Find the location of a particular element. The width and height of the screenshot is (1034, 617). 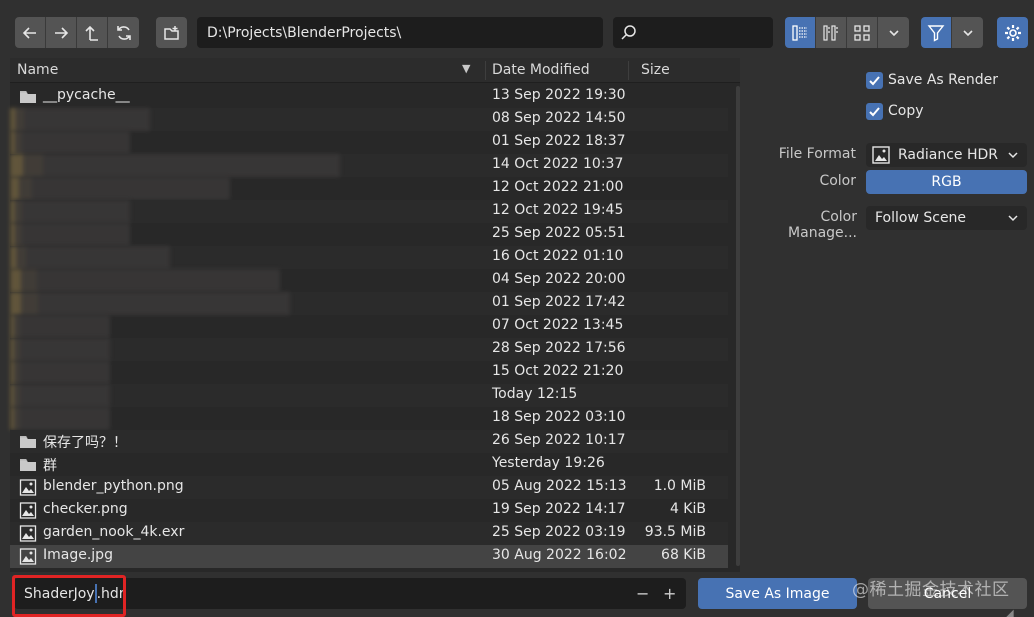

file-row: checker.png 19 Sep 2022 14:17 4 KiB is located at coordinates (369, 510).